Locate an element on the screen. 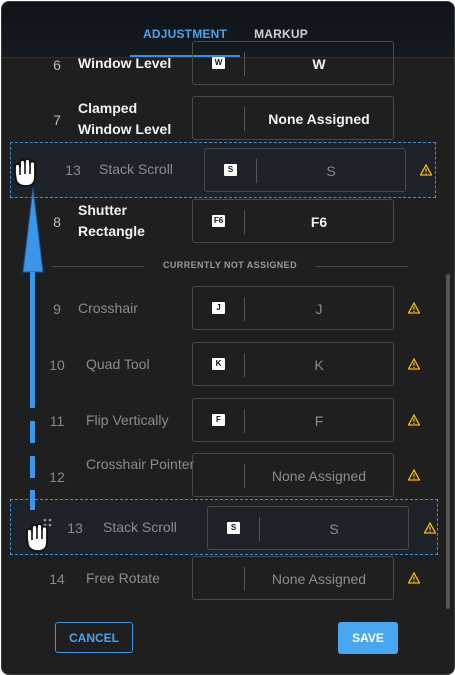 The width and height of the screenshot is (455, 675). shortcut-row-clamped-window-level: 7 Clamped Window Level None Assigned is located at coordinates (228, 122).